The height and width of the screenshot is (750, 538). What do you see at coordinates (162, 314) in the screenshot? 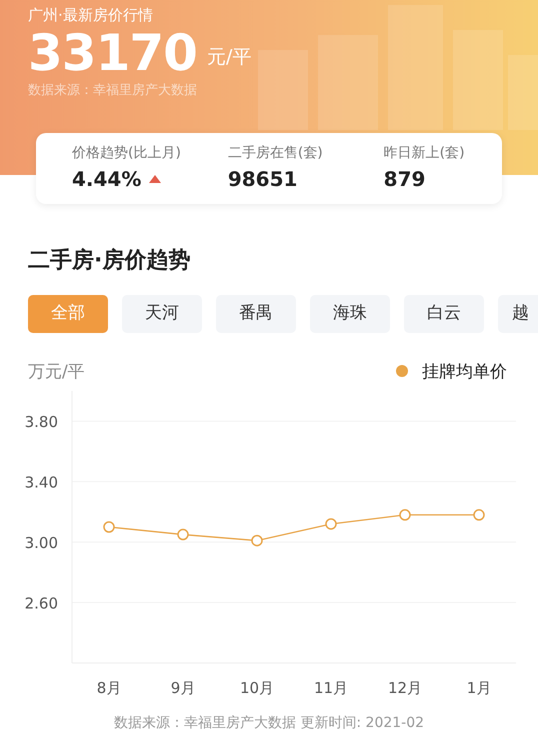
I see `district-tab: 天河` at bounding box center [162, 314].